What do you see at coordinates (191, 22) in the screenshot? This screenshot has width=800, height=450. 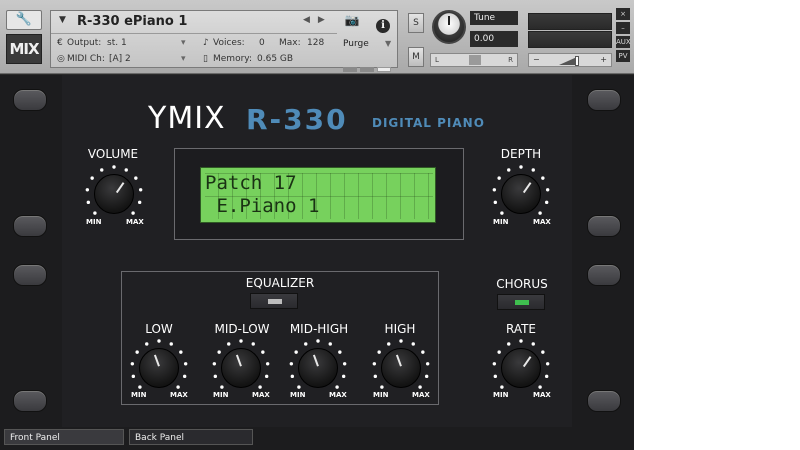 I see `instrument-name-row: ▼ R-330 ePiano 1 ◀▶` at bounding box center [191, 22].